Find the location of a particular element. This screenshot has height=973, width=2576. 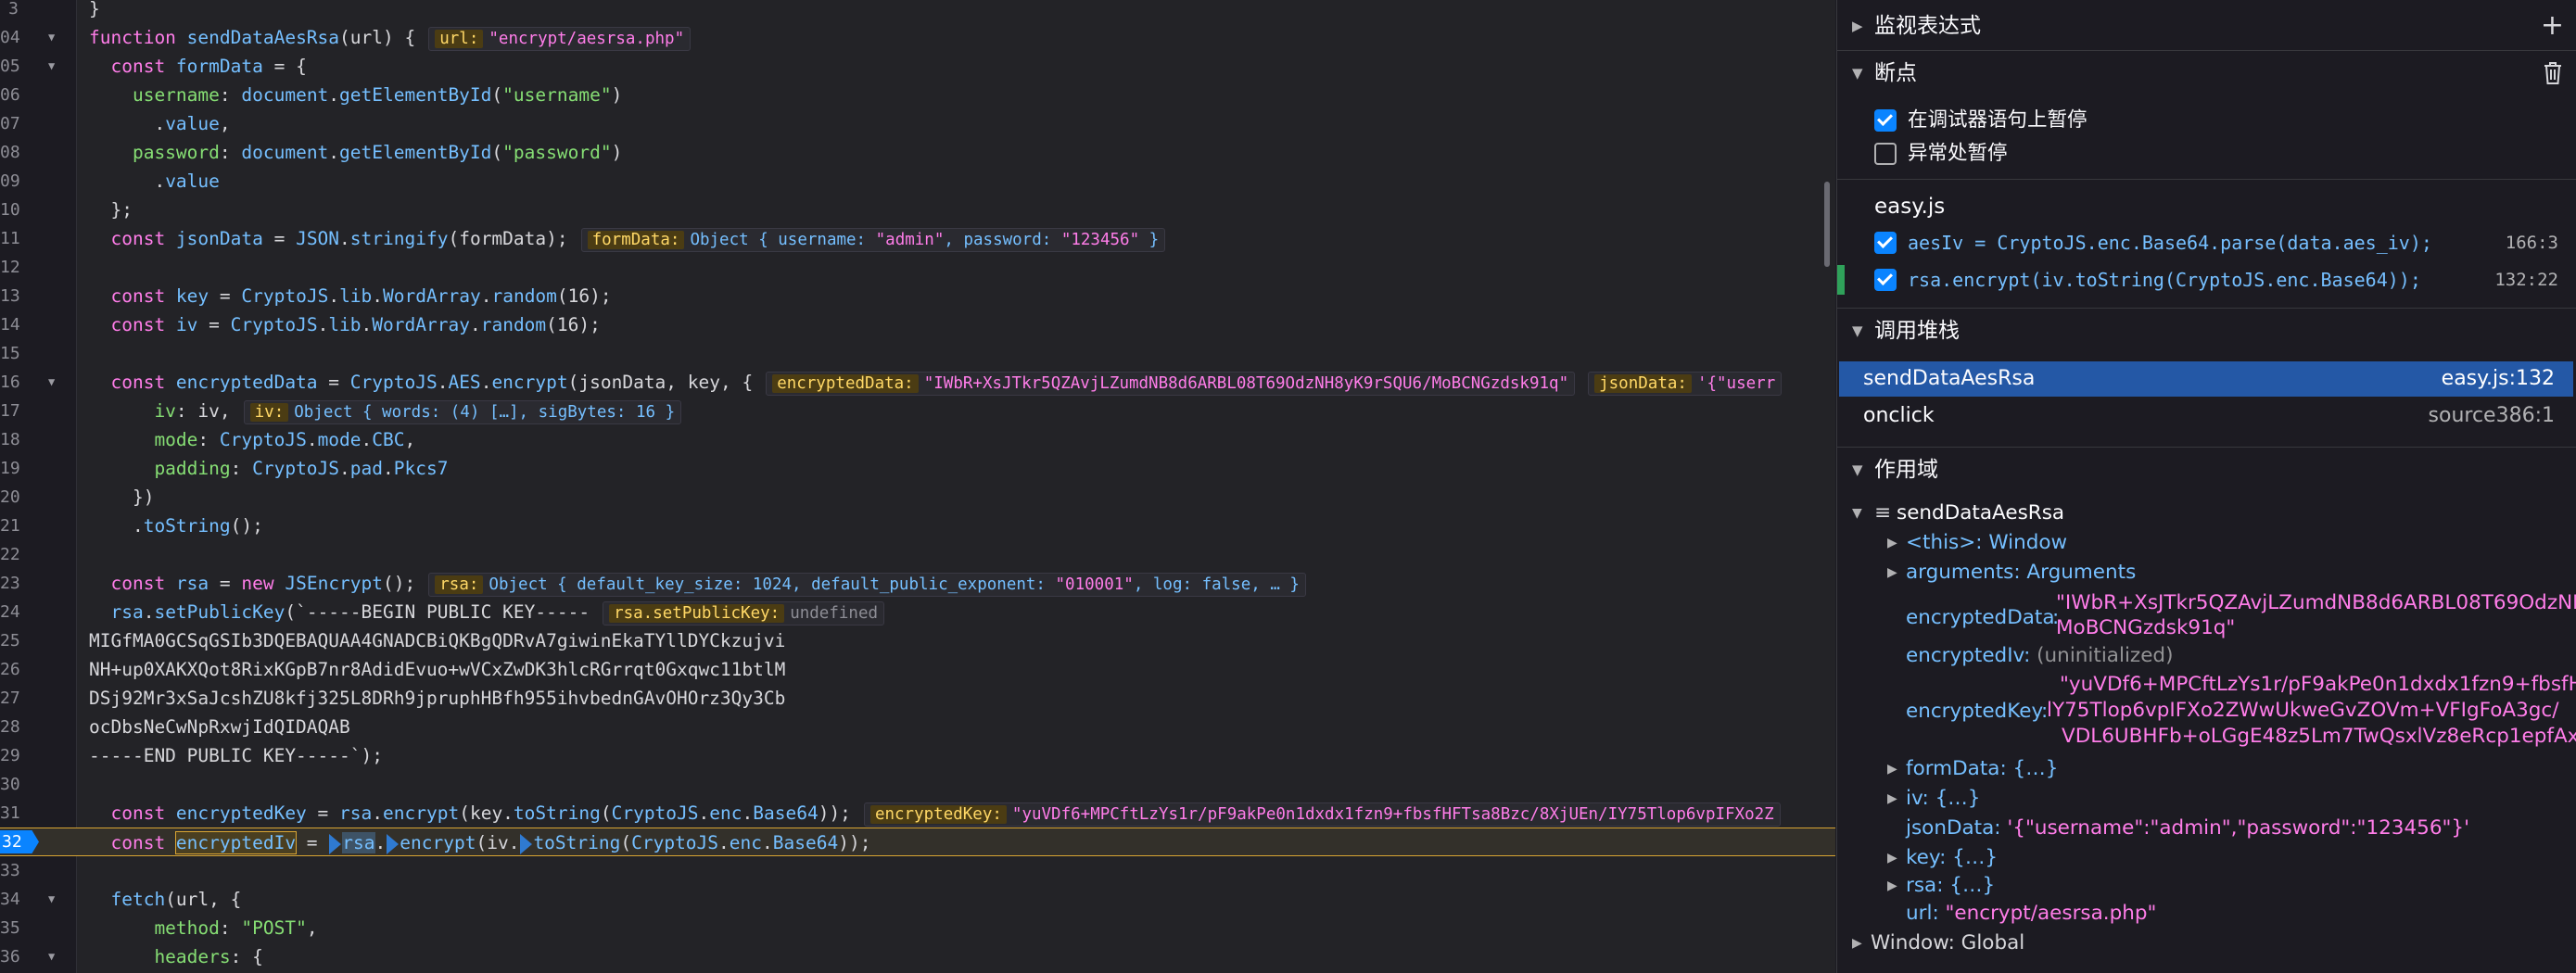

line-number: 29 is located at coordinates (10, 755).